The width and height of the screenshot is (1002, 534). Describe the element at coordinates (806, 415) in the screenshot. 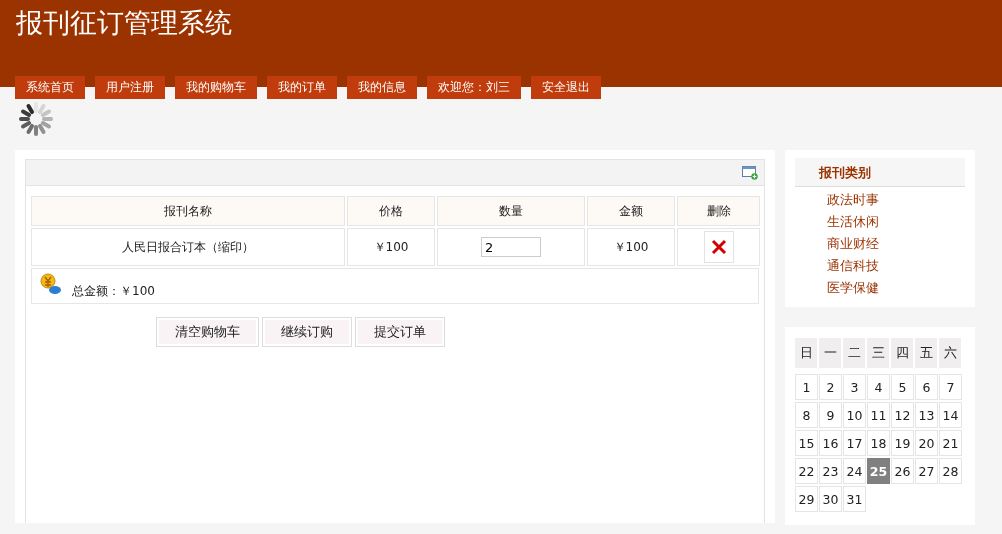

I see `day-cell: 8` at that location.